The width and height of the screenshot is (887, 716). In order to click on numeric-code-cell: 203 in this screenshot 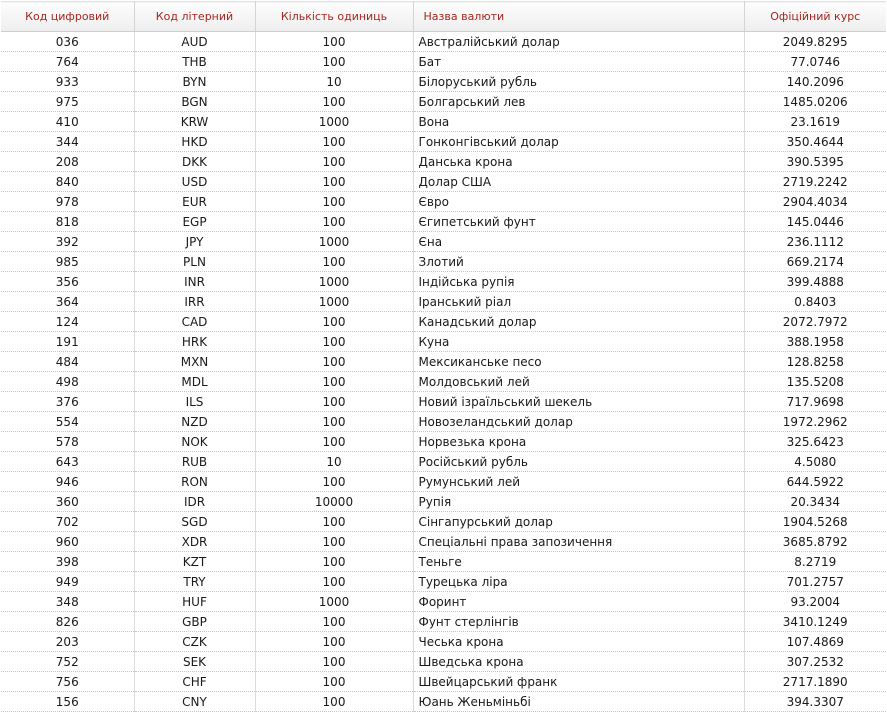, I will do `click(68, 641)`.